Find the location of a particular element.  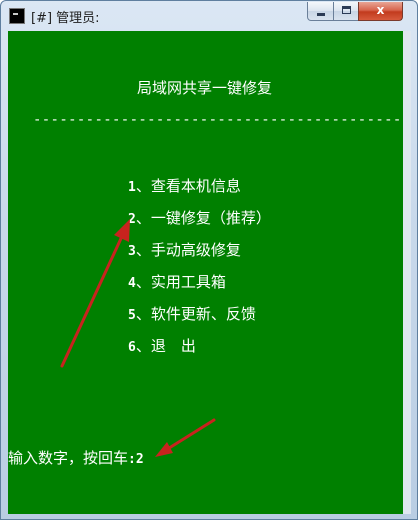

maximize-icon is located at coordinates (346, 10).